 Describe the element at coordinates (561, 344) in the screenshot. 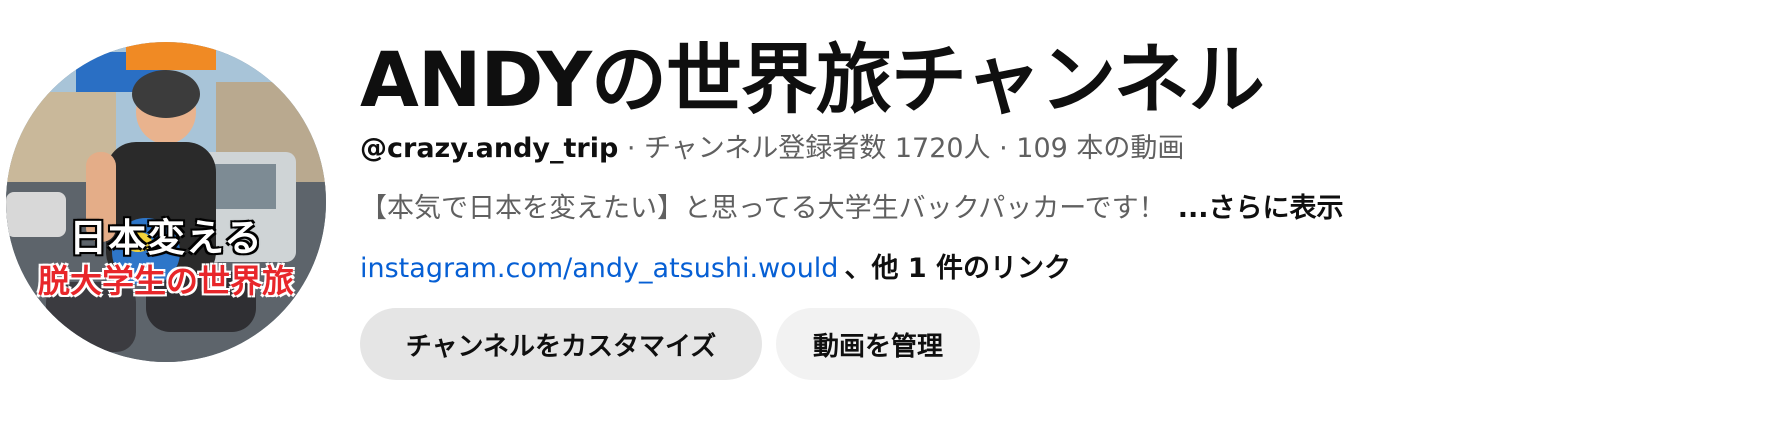

I see `customize-channel-button: チャンネルをカスタマイズ` at that location.